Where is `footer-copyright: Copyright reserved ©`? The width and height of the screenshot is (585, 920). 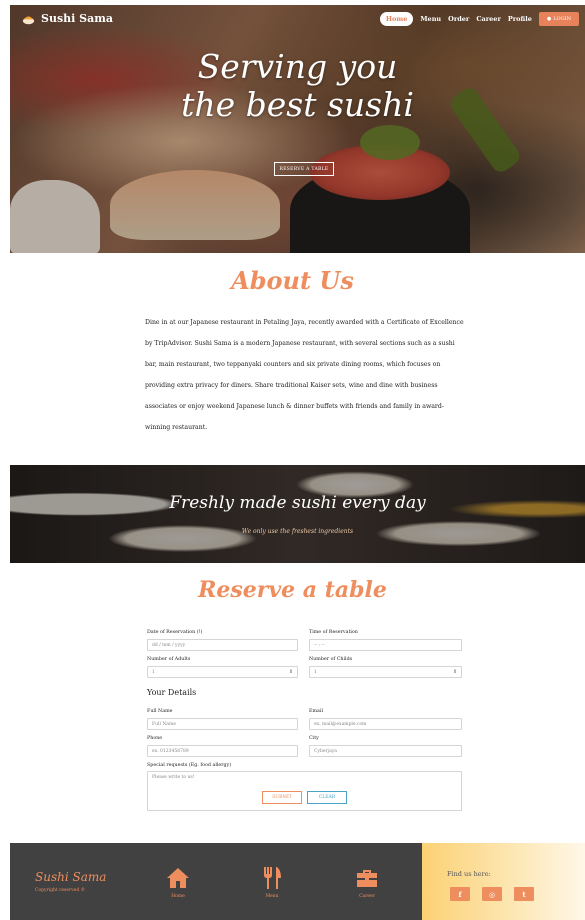
footer-copyright: Copyright reserved © is located at coordinates (60, 890).